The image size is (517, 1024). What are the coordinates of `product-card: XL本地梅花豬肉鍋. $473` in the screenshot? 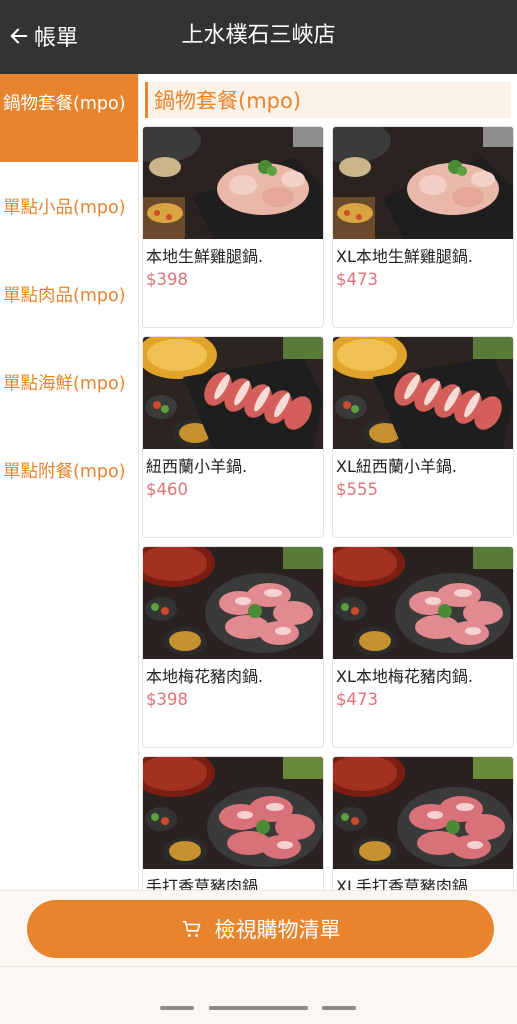 It's located at (423, 647).